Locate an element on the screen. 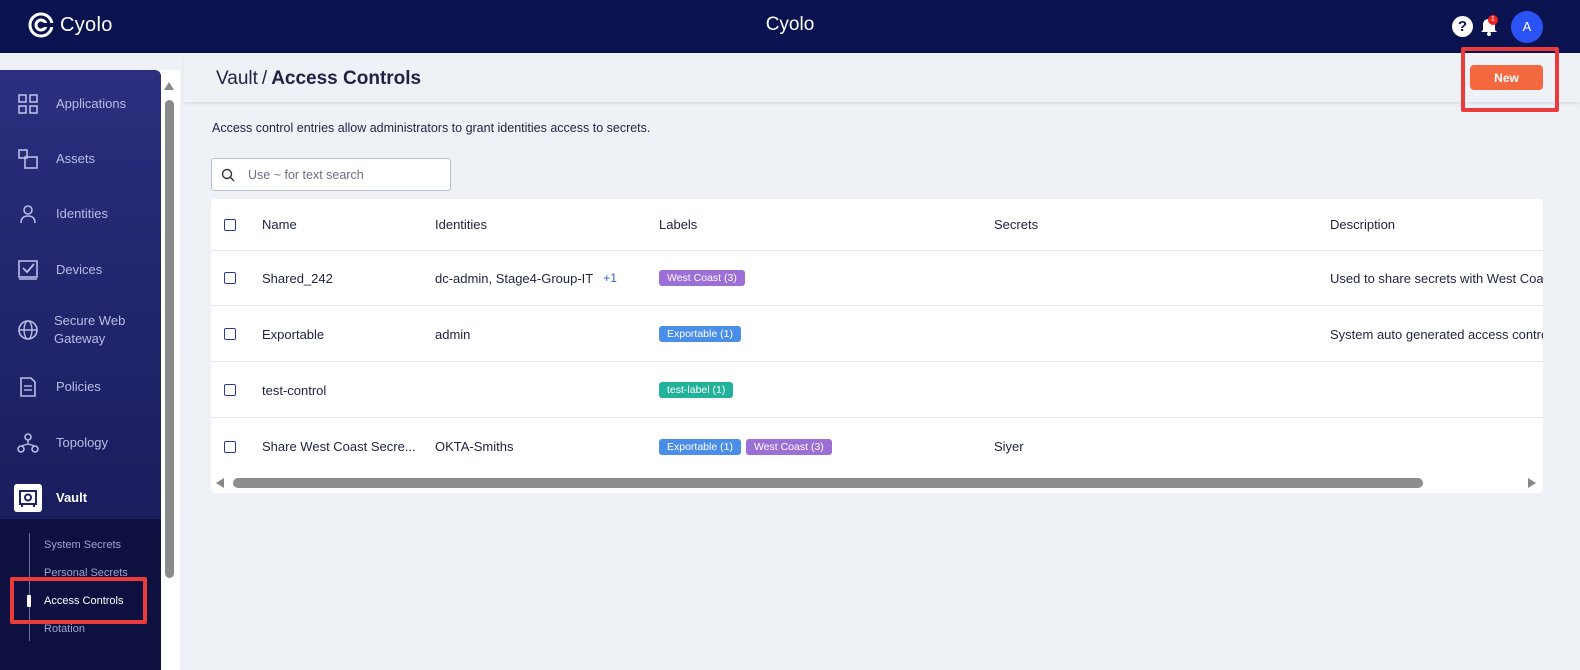 This screenshot has height=670, width=1580. sidebar-item-vault: Vault is located at coordinates (80, 498).